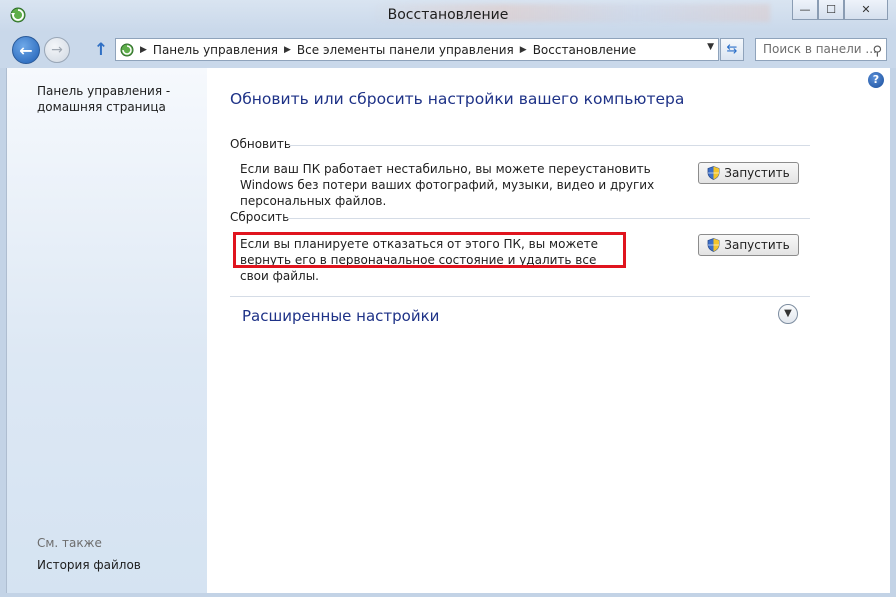 The height and width of the screenshot is (597, 896). What do you see at coordinates (584, 50) in the screenshot?
I see `breadcrumb-recovery: Восстановление` at bounding box center [584, 50].